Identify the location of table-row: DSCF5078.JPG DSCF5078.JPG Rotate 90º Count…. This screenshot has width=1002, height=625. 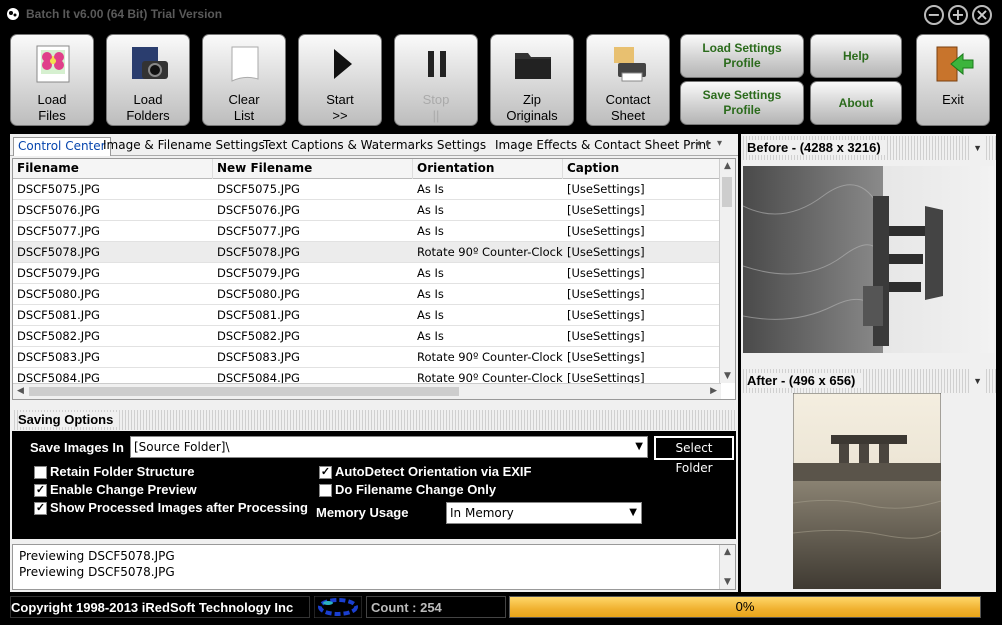
(367, 252).